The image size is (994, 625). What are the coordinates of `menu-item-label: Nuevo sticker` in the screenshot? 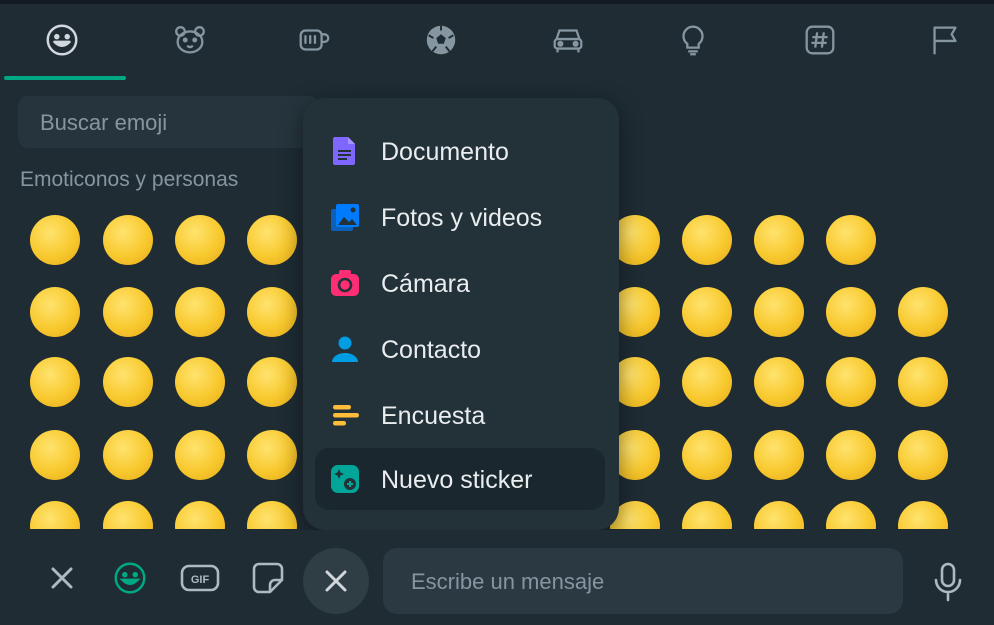 It's located at (457, 480).